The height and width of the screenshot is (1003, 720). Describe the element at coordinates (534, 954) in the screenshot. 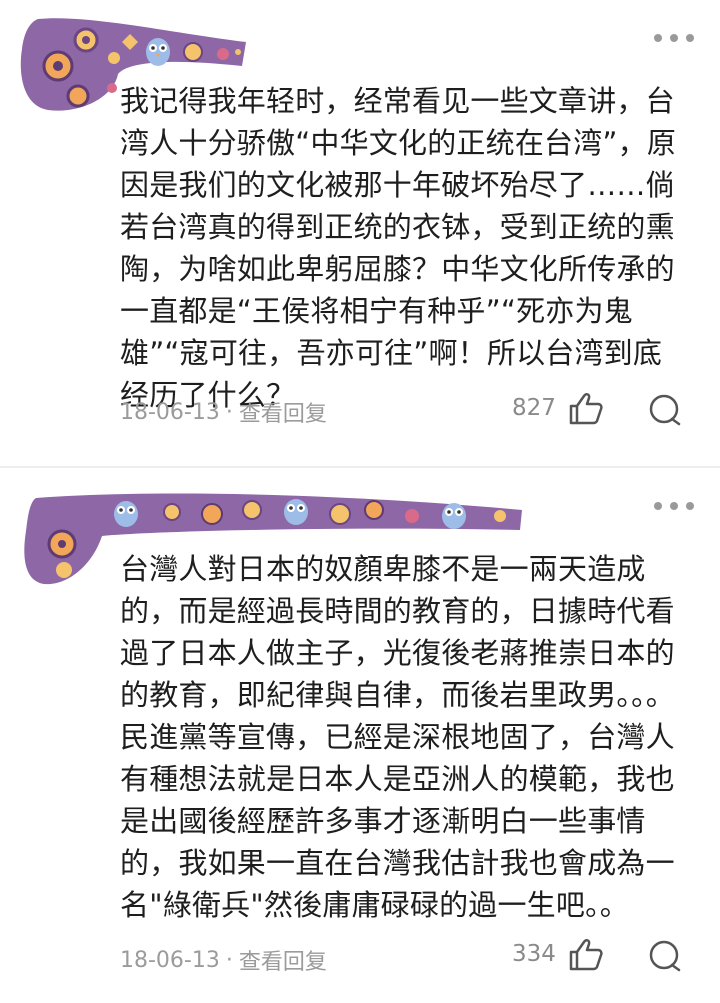

I see `like-count: 334` at that location.